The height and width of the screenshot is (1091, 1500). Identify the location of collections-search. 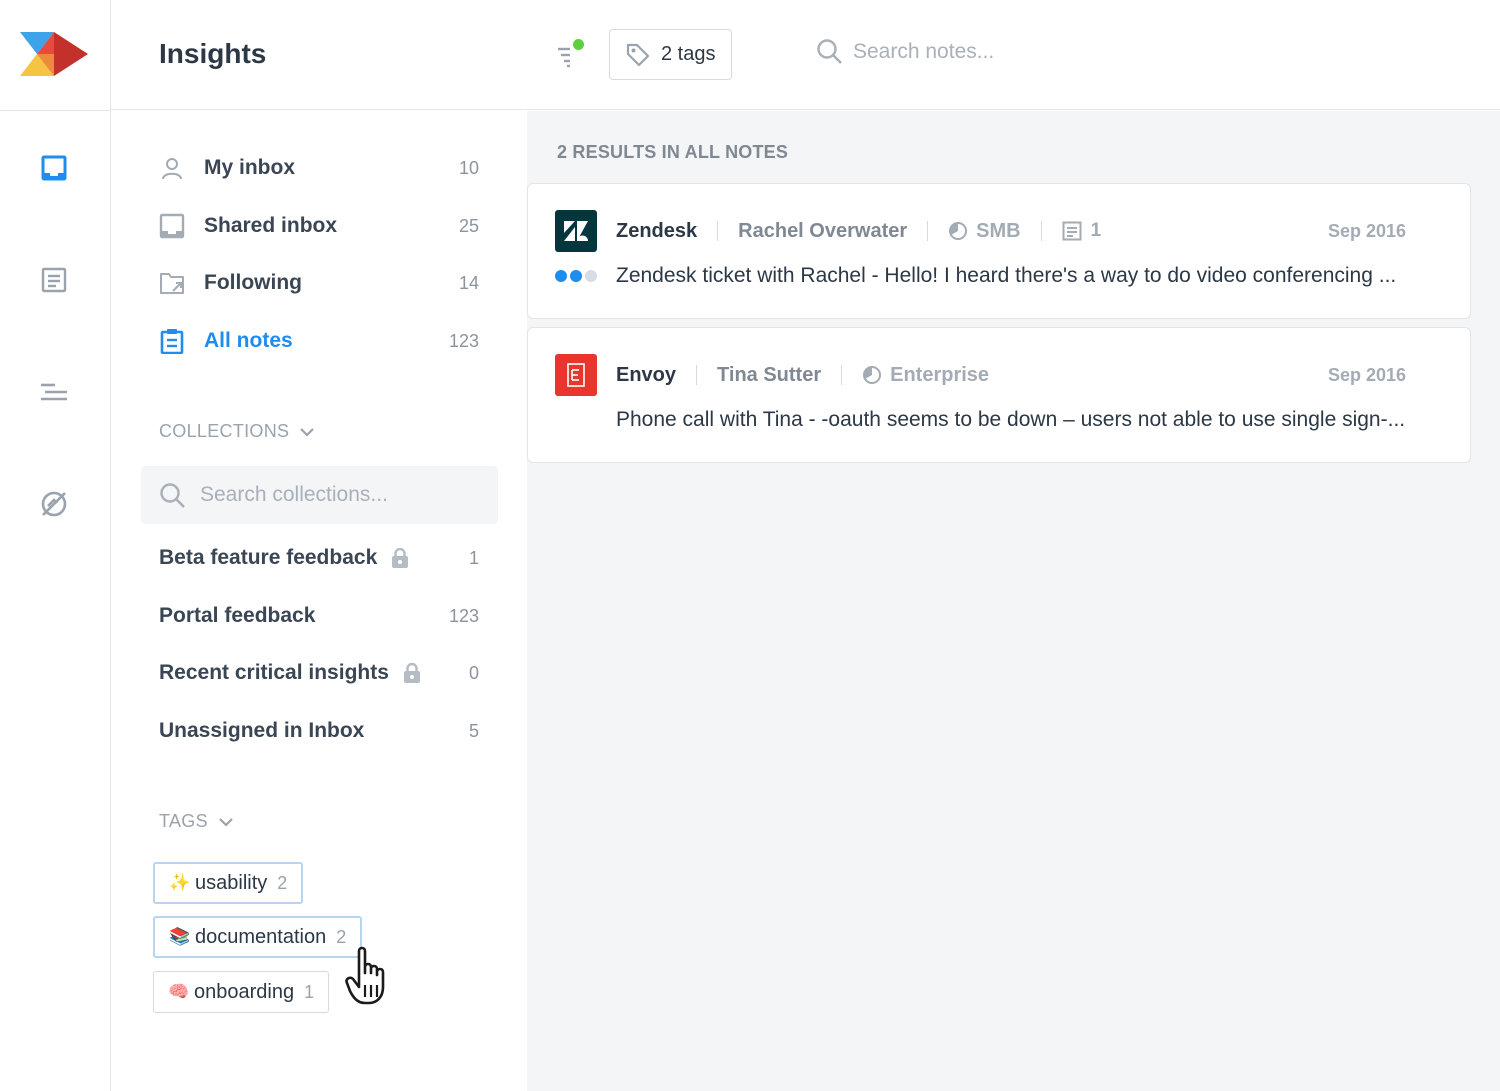
(319, 495).